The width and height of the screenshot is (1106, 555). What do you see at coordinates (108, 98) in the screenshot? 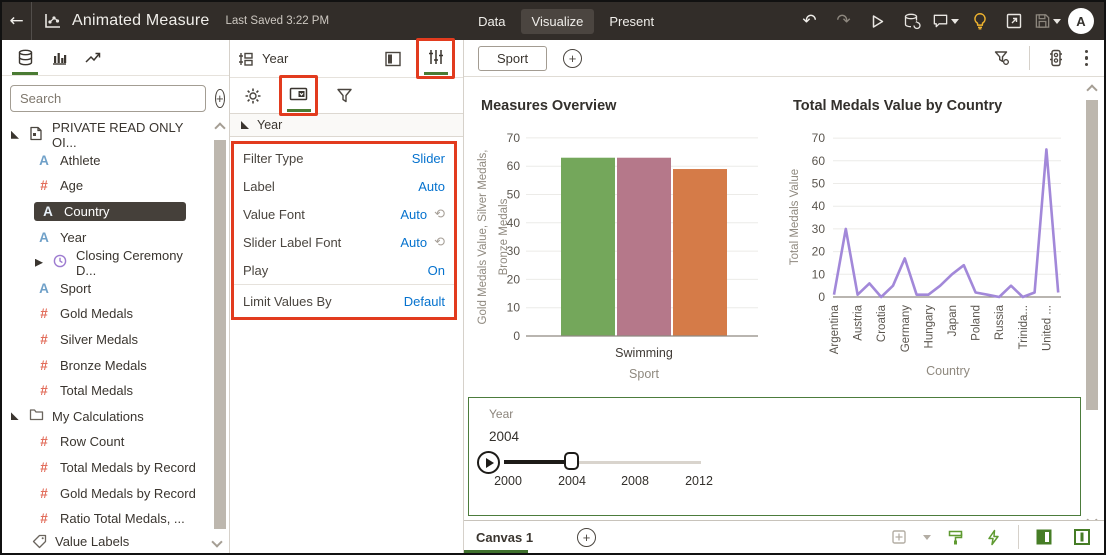
I see `search-input` at bounding box center [108, 98].